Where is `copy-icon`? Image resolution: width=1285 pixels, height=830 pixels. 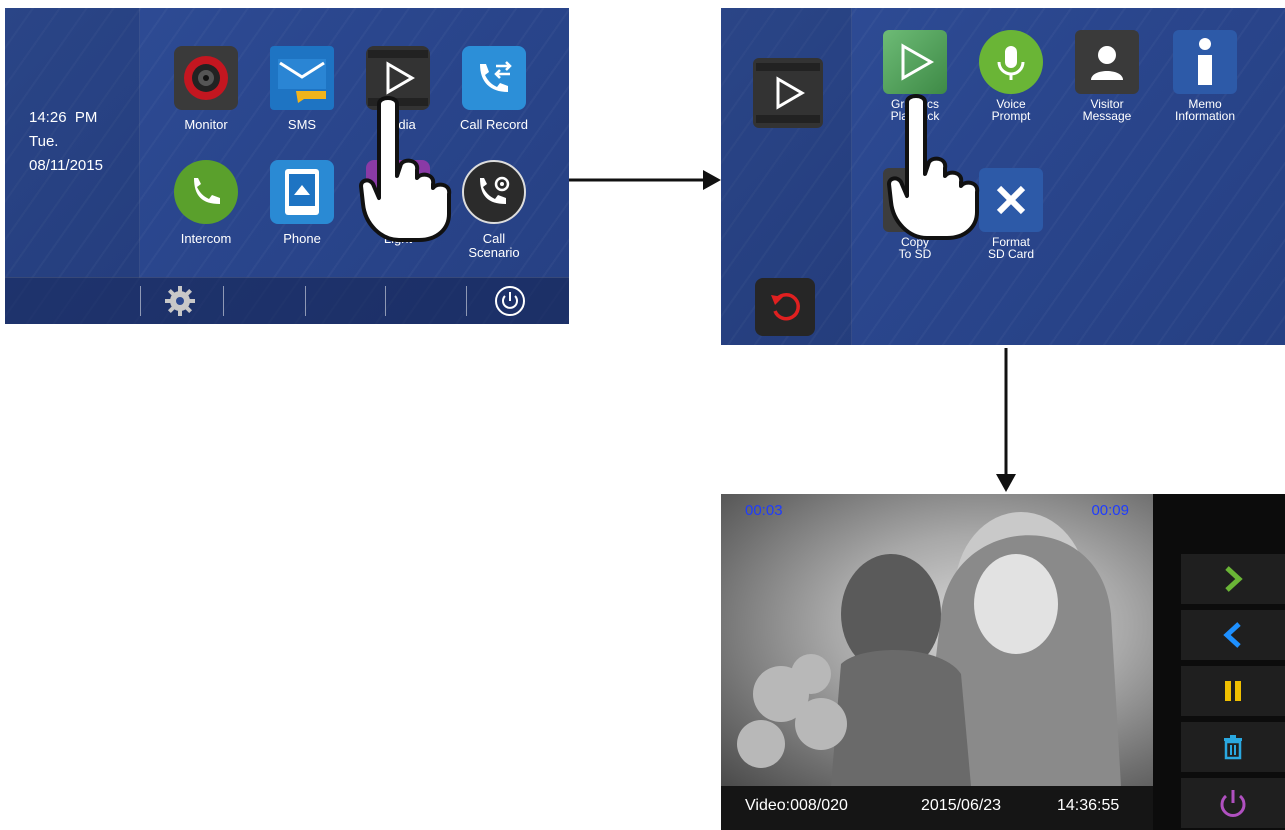 copy-icon is located at coordinates (915, 200).